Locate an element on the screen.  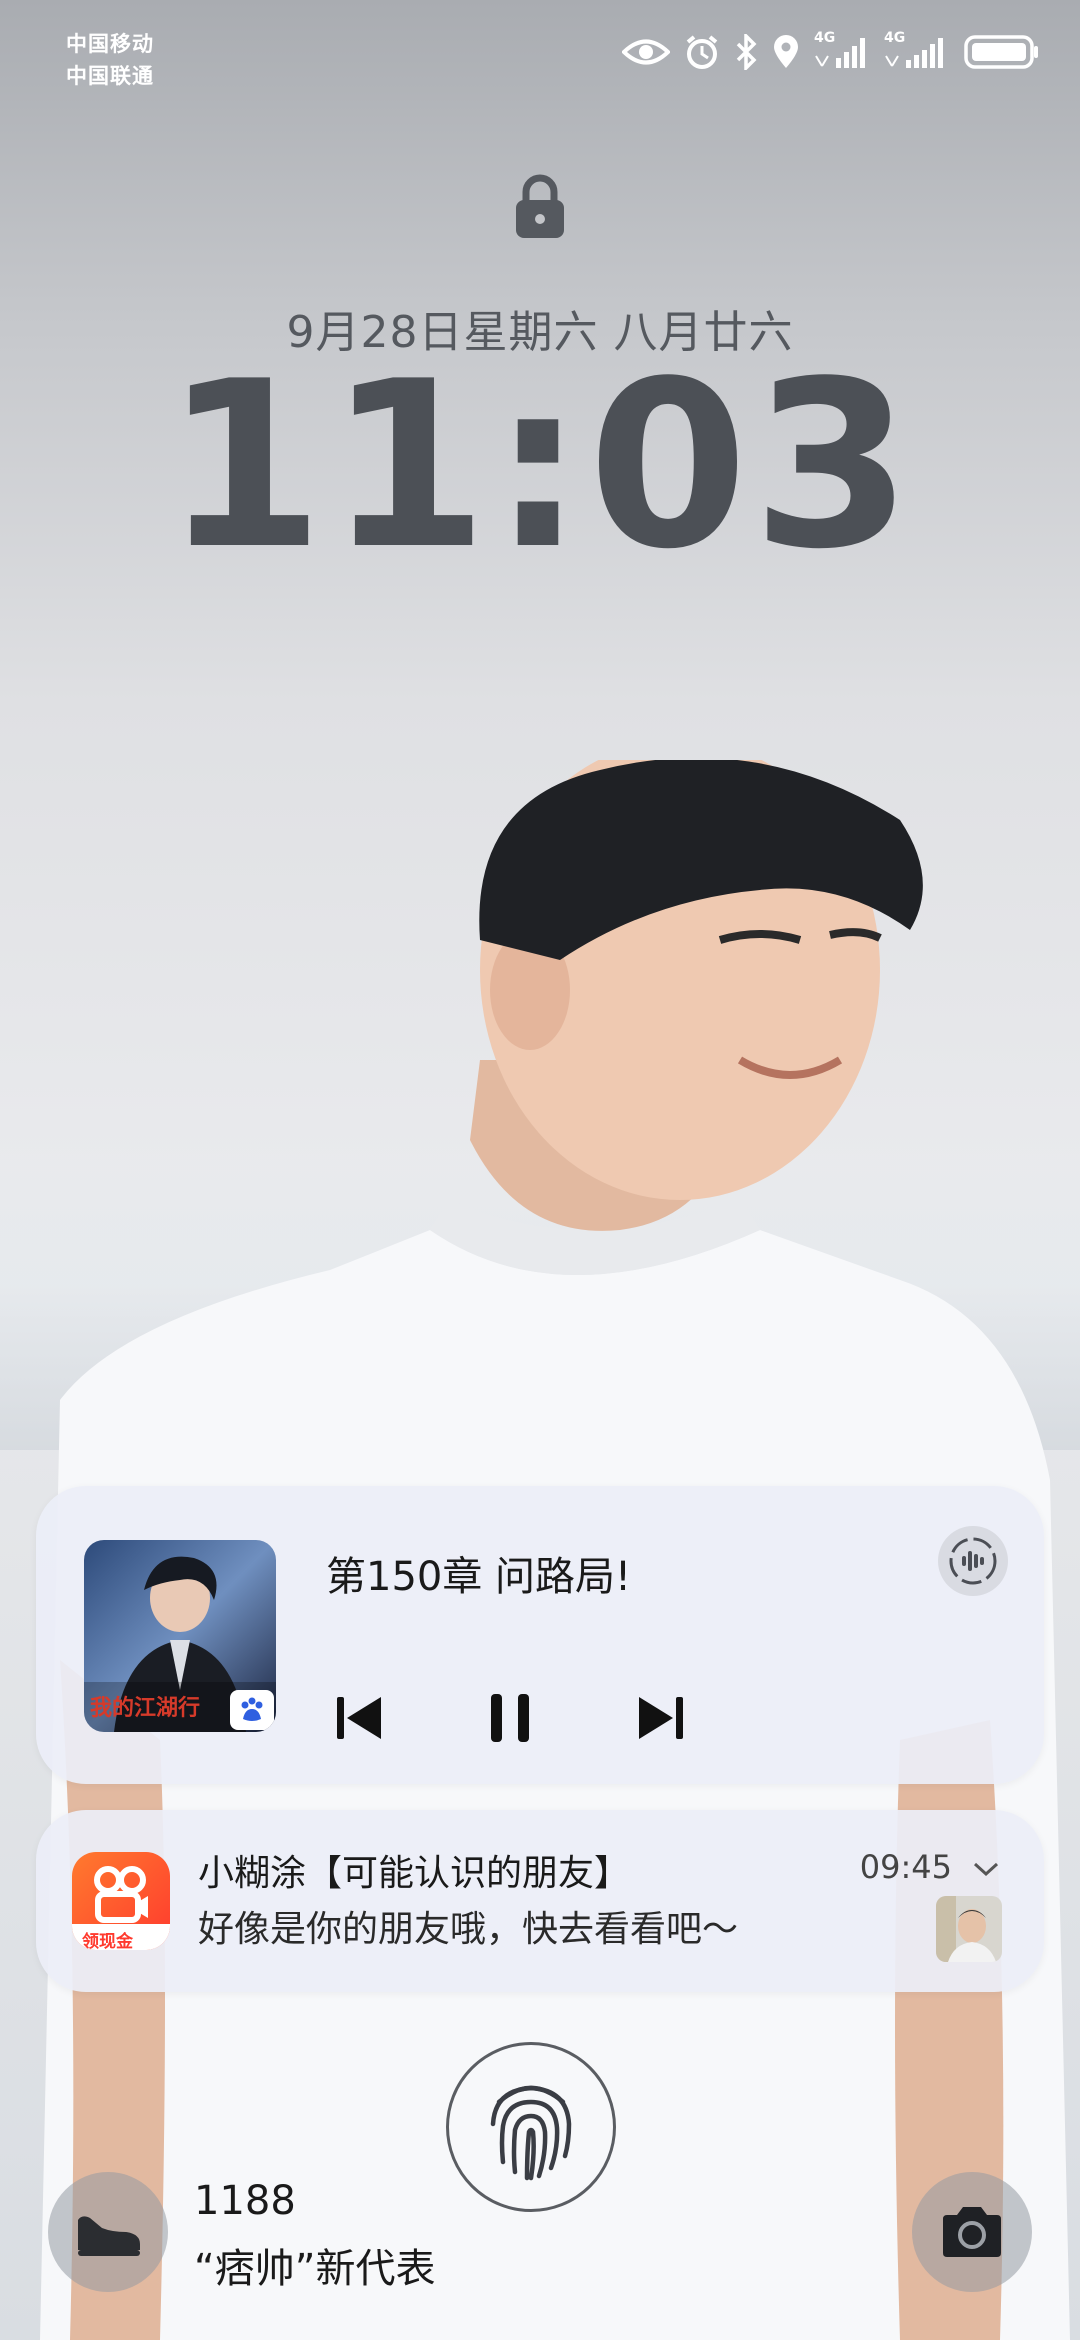
lock-time: 11:03 is located at coordinates (540, 466).